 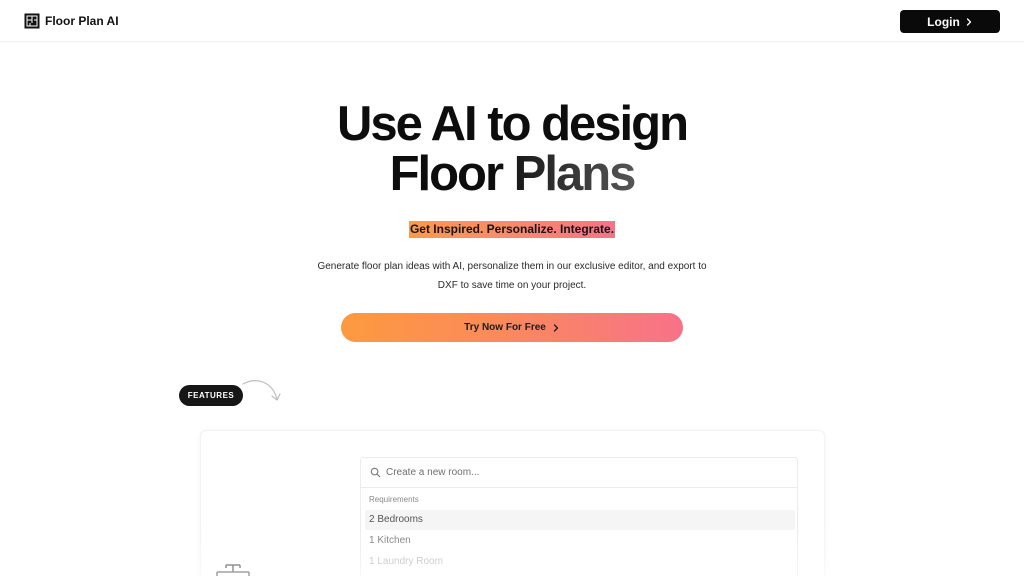 What do you see at coordinates (261, 390) in the screenshot?
I see `curved-arrow-icon` at bounding box center [261, 390].